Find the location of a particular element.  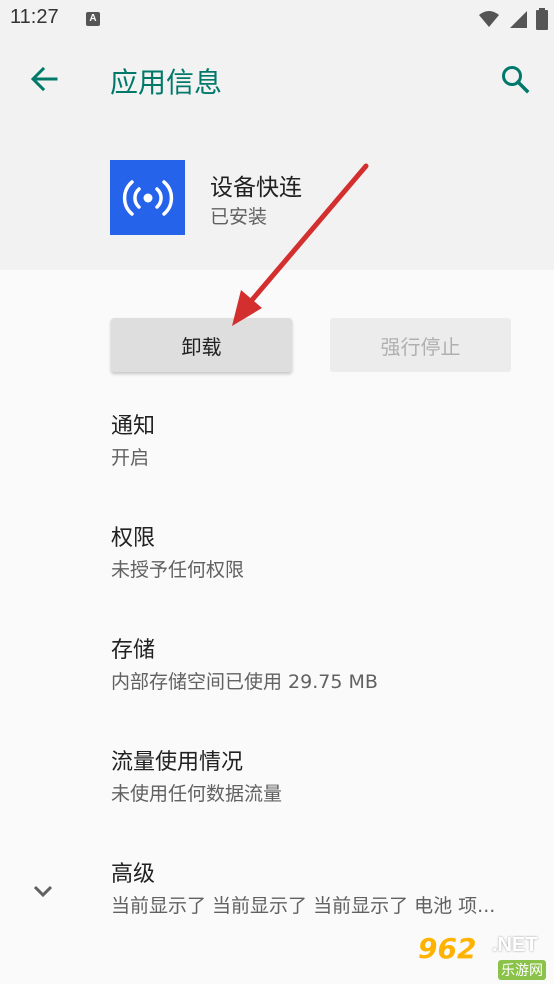

item-subtitle: 开启 is located at coordinates (130, 458).